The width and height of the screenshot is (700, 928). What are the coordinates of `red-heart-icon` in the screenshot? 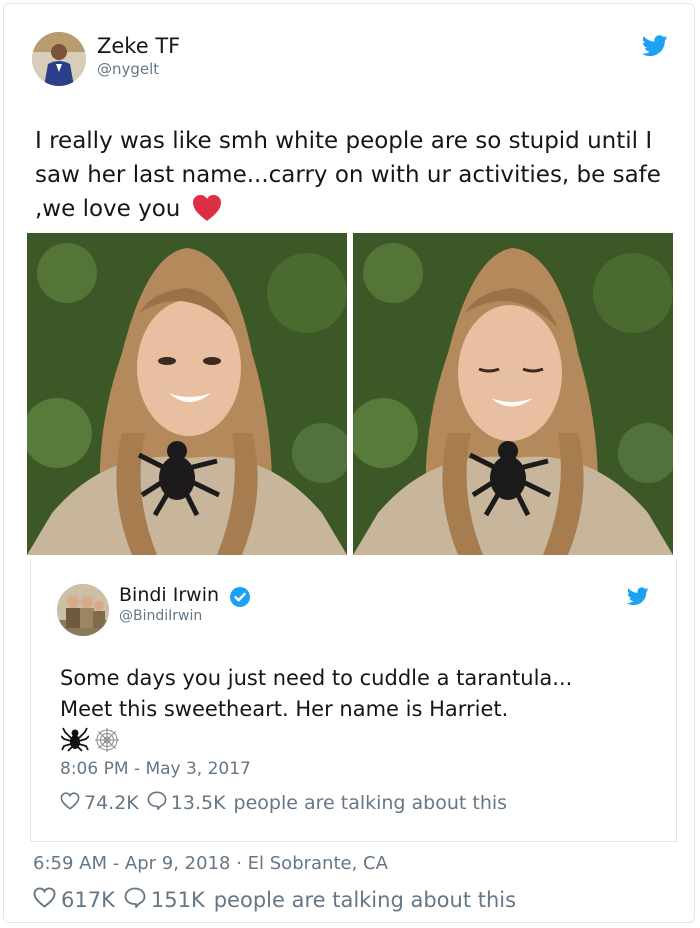 It's located at (207, 210).